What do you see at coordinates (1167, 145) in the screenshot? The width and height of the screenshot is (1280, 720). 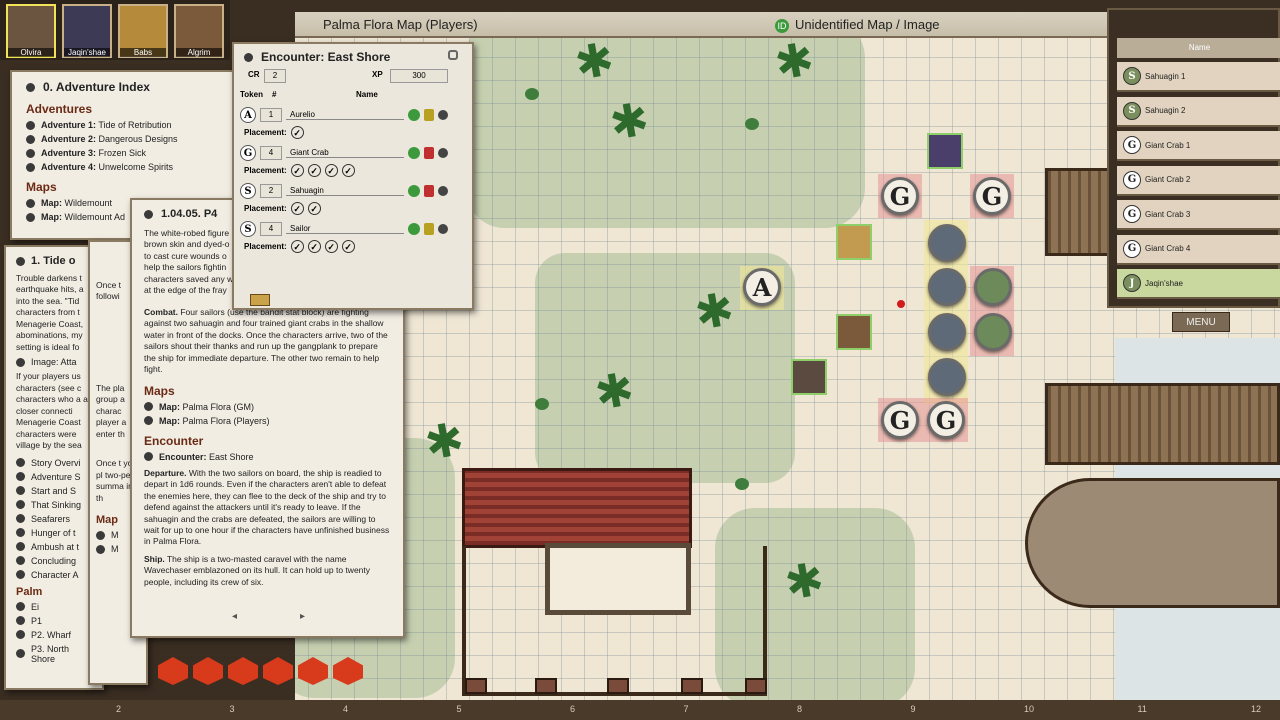 I see `combatant-name: Giant Crab 1` at bounding box center [1167, 145].